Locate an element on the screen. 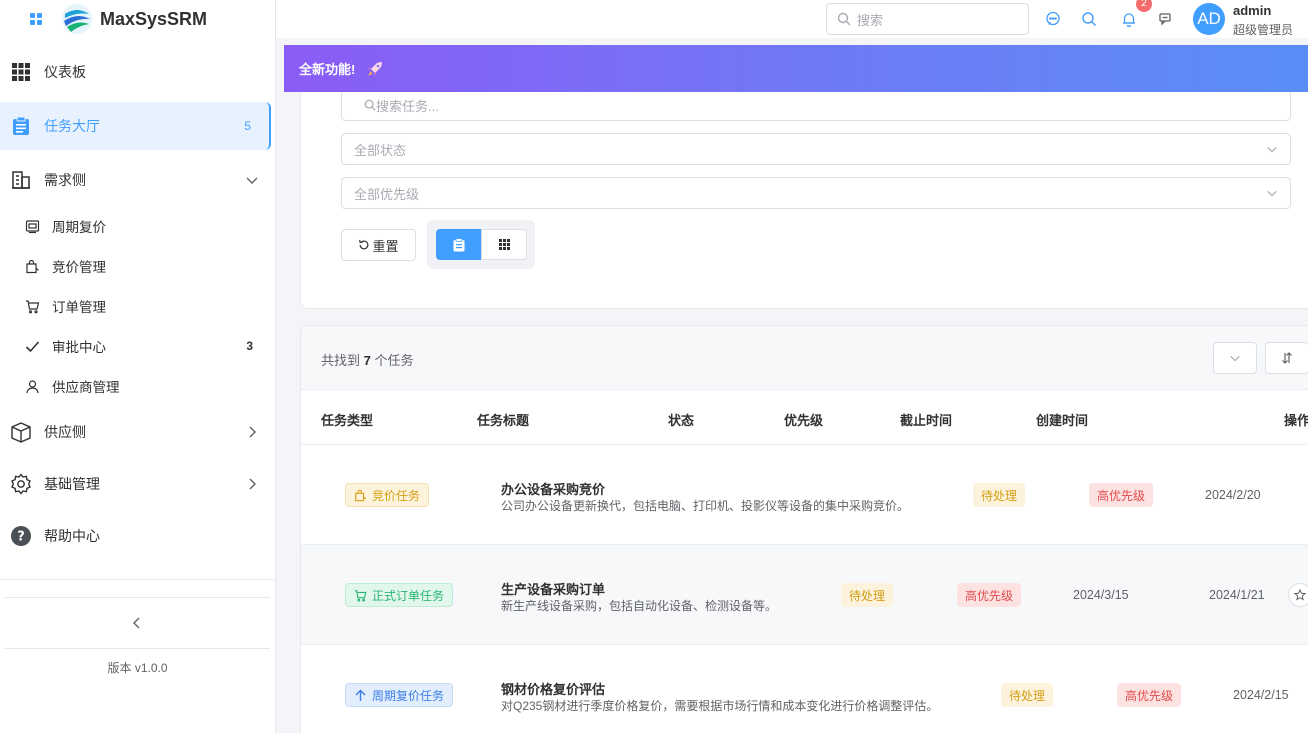 The width and height of the screenshot is (1308, 733). check-icon is located at coordinates (32, 346).